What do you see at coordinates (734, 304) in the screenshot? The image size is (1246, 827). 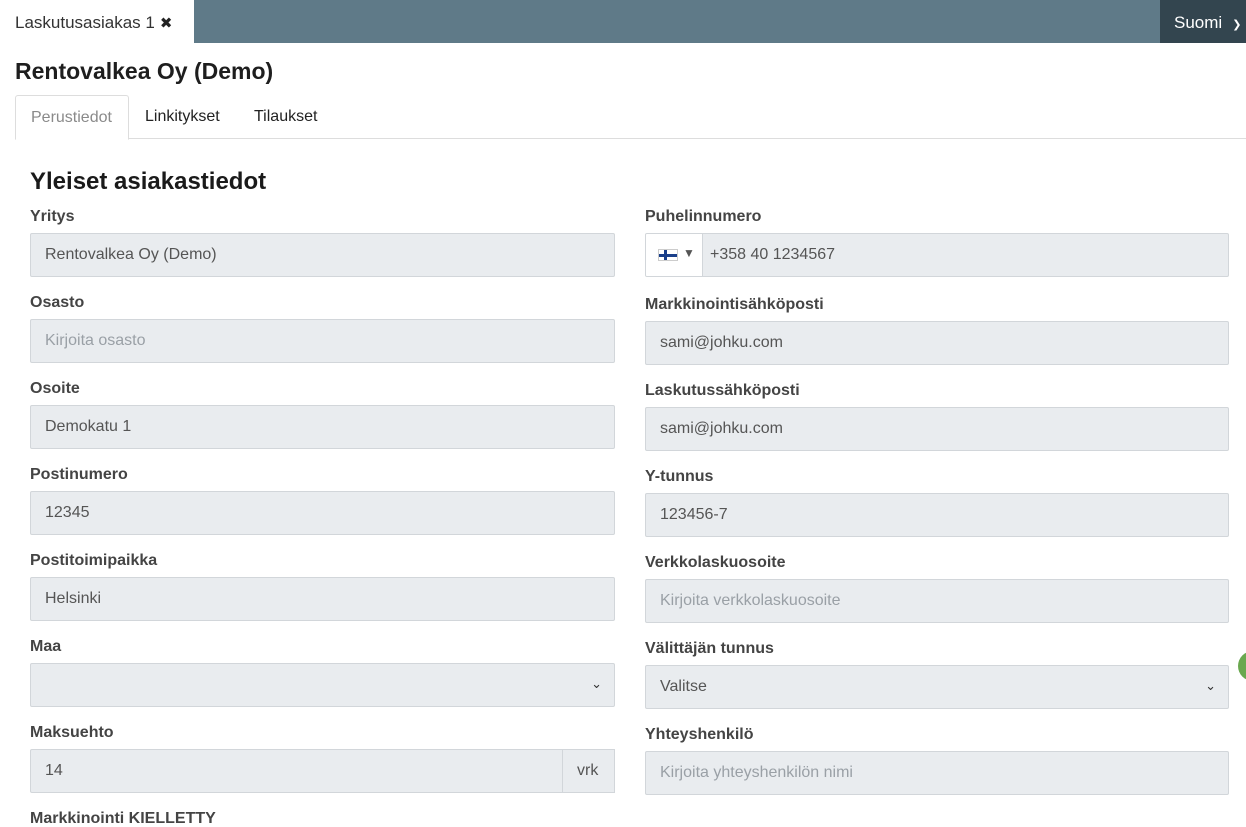 I see `marketing-email-label: Markkinointisähköposti` at bounding box center [734, 304].